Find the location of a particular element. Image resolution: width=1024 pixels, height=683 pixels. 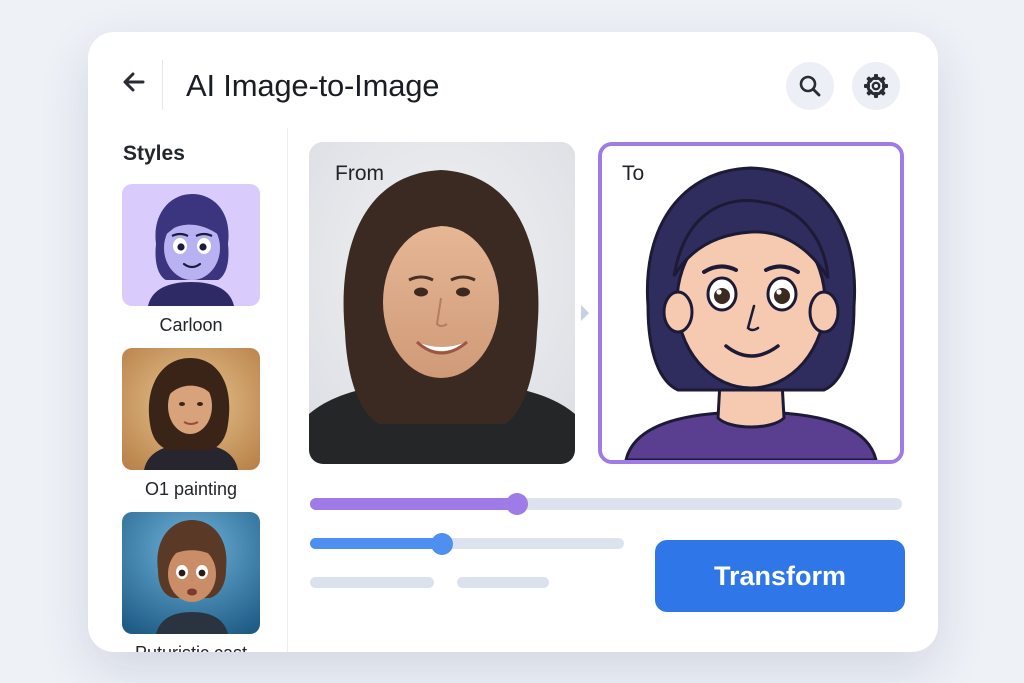

gear-icon is located at coordinates (876, 86).